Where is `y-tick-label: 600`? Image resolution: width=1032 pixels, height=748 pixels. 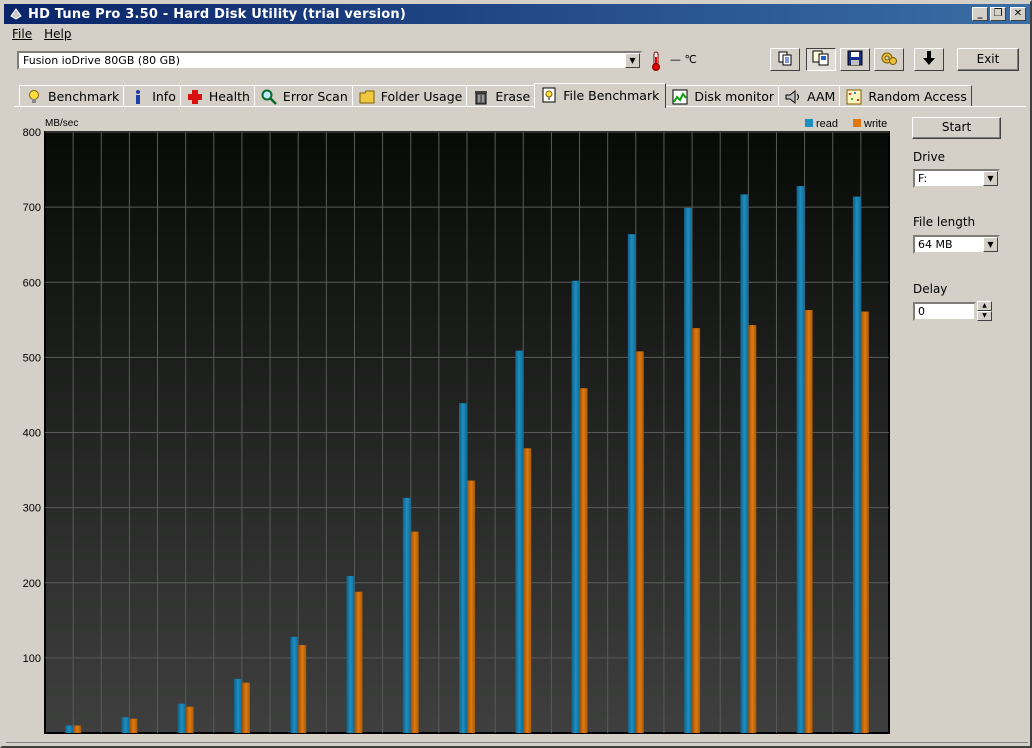 y-tick-label: 600 is located at coordinates (32, 283).